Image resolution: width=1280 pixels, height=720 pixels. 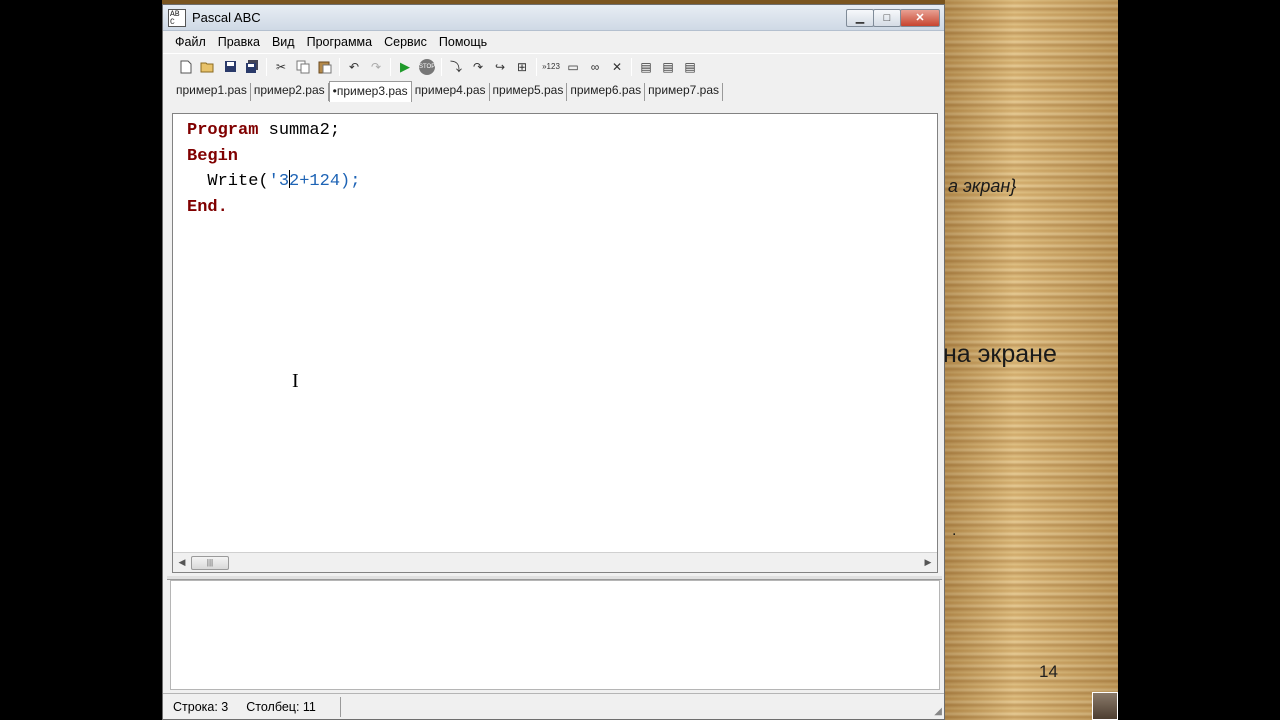 I want to click on app-icon: AB C, so click(x=177, y=17).